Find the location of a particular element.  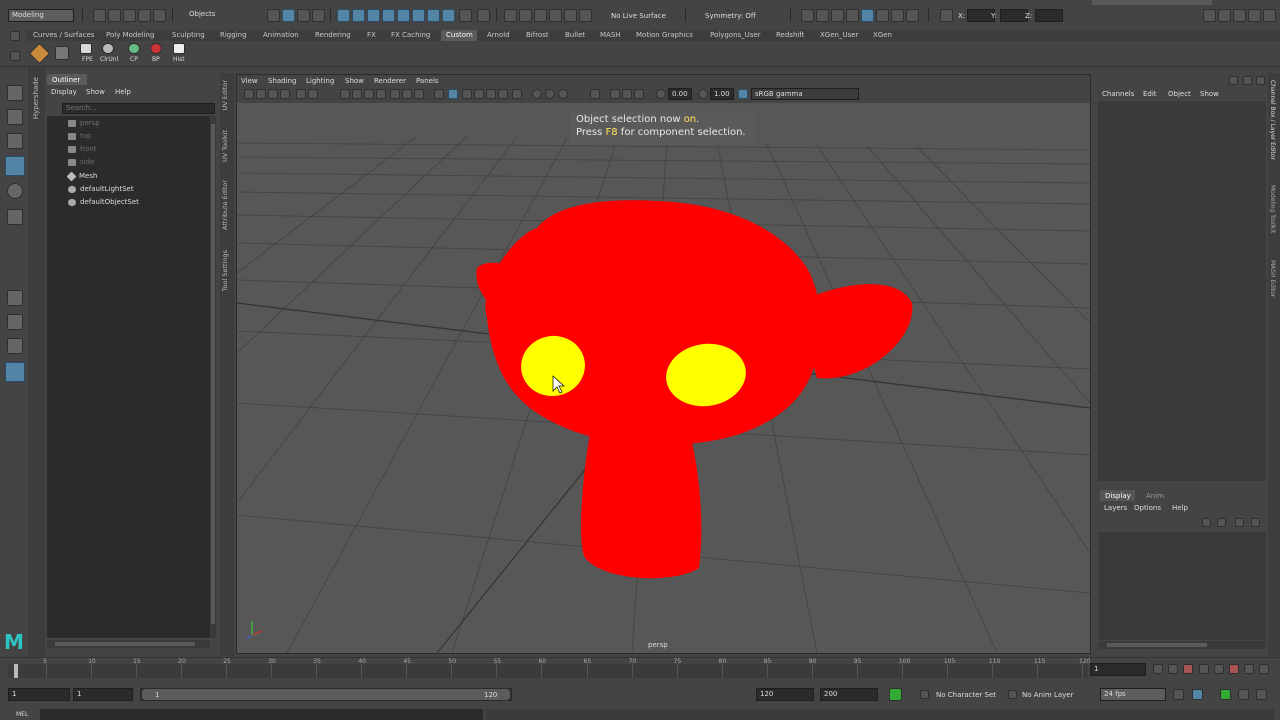

side-tab-attribute-editor: Attribute Editor is located at coordinates (225, 205).